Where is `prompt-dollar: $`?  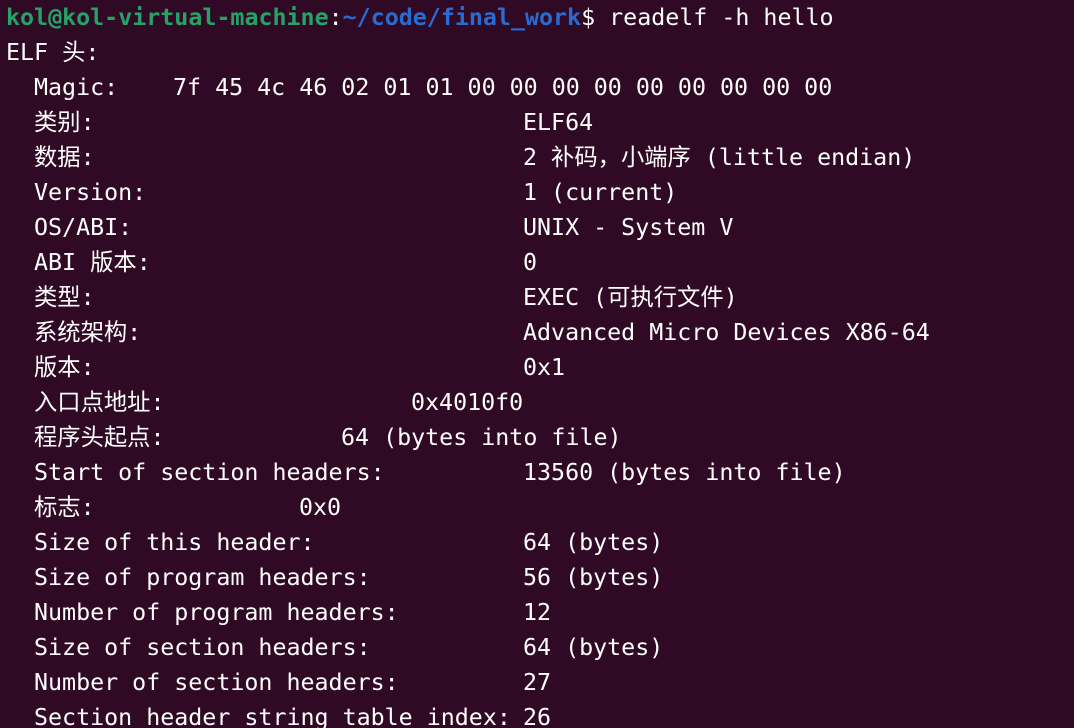
prompt-dollar: $ is located at coordinates (588, 17).